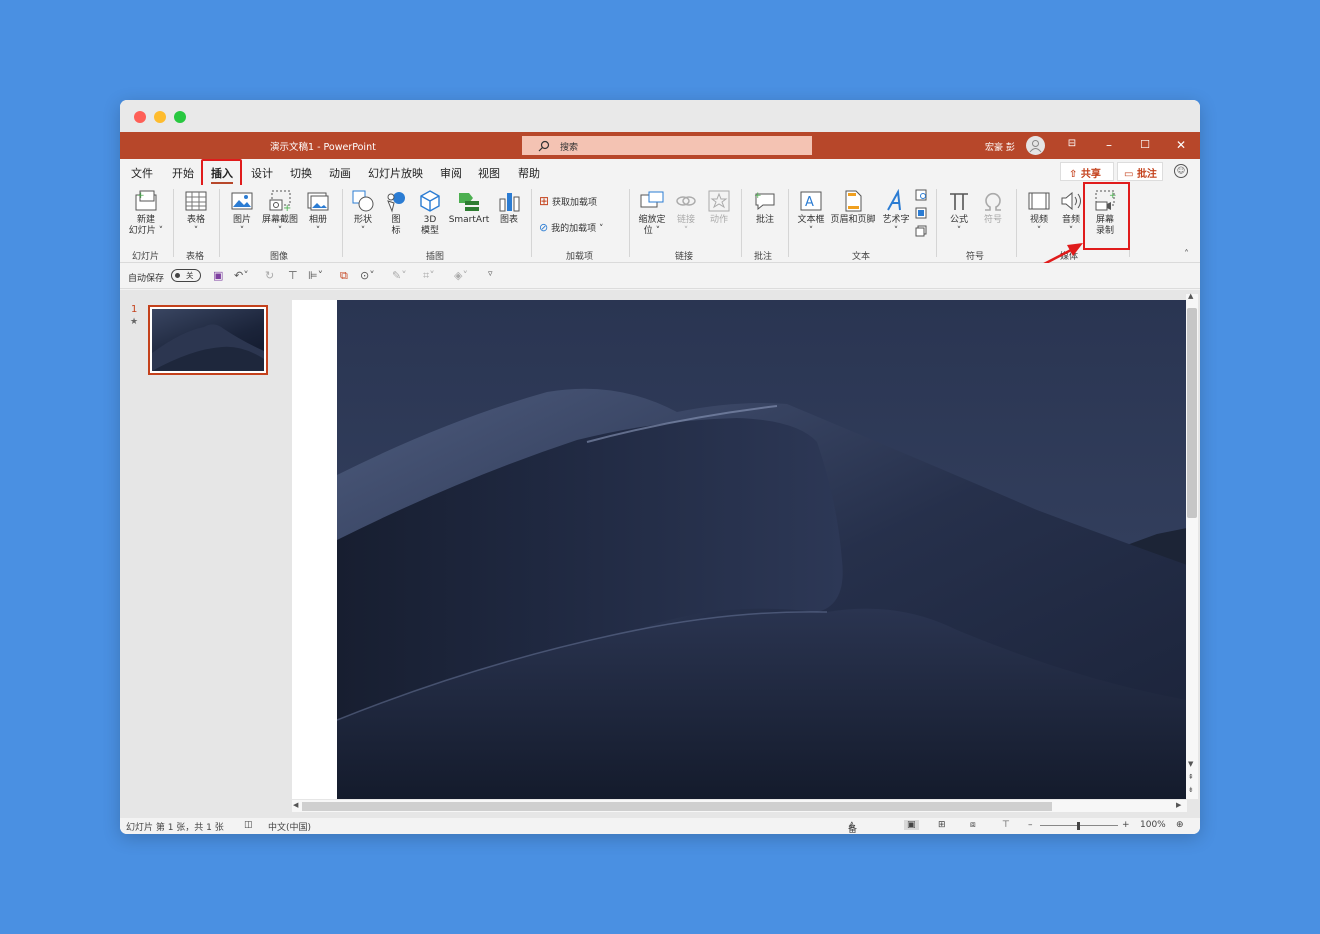  I want to click on comments-button: ▭ 批注, so click(1140, 171).